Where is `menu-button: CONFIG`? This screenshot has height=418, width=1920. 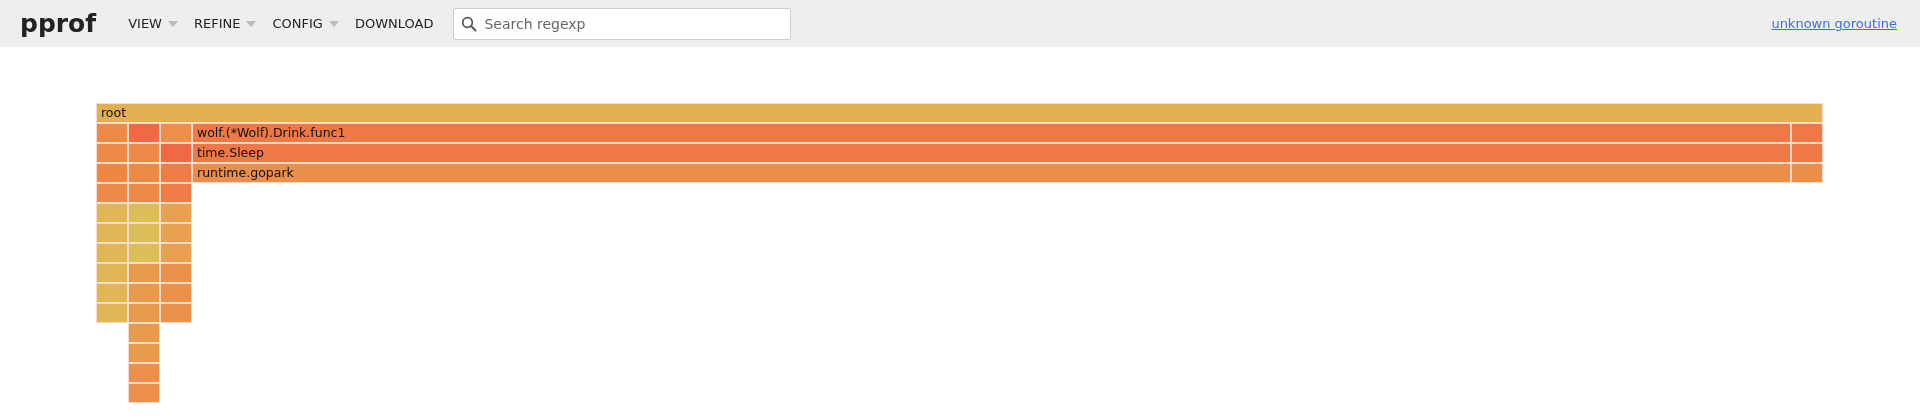
menu-button: CONFIG is located at coordinates (305, 23).